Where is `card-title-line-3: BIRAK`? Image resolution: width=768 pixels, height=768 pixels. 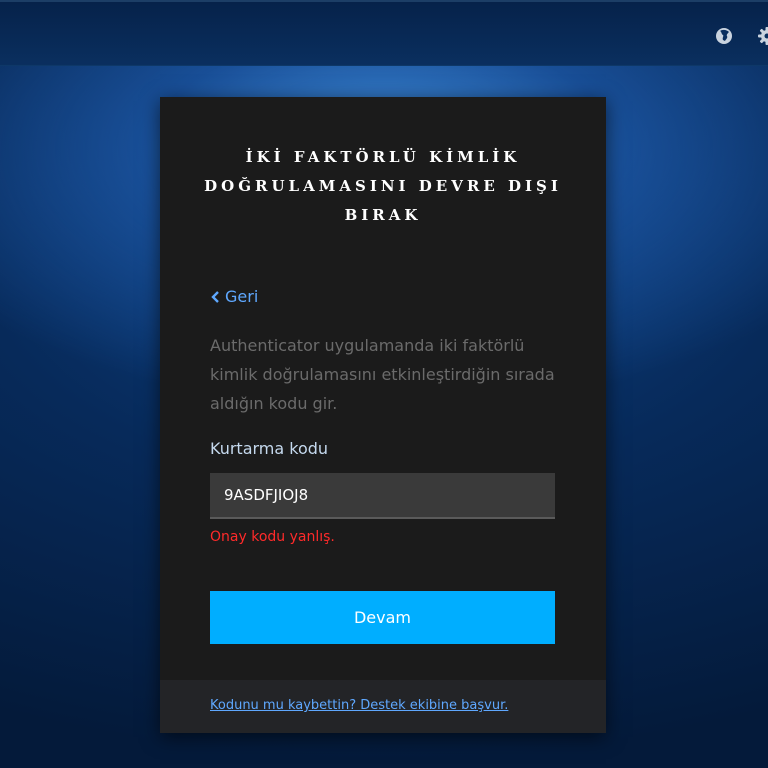 card-title-line-3: BIRAK is located at coordinates (383, 215).